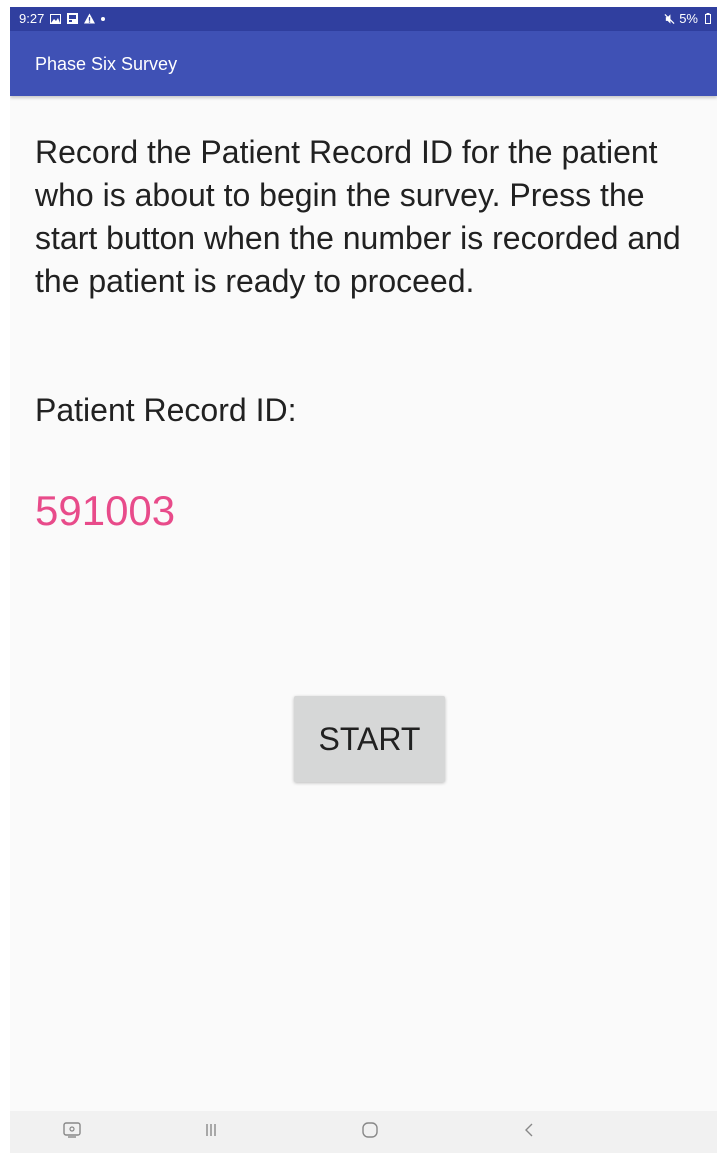 The image size is (717, 1153). I want to click on battery-icon, so click(707, 18).